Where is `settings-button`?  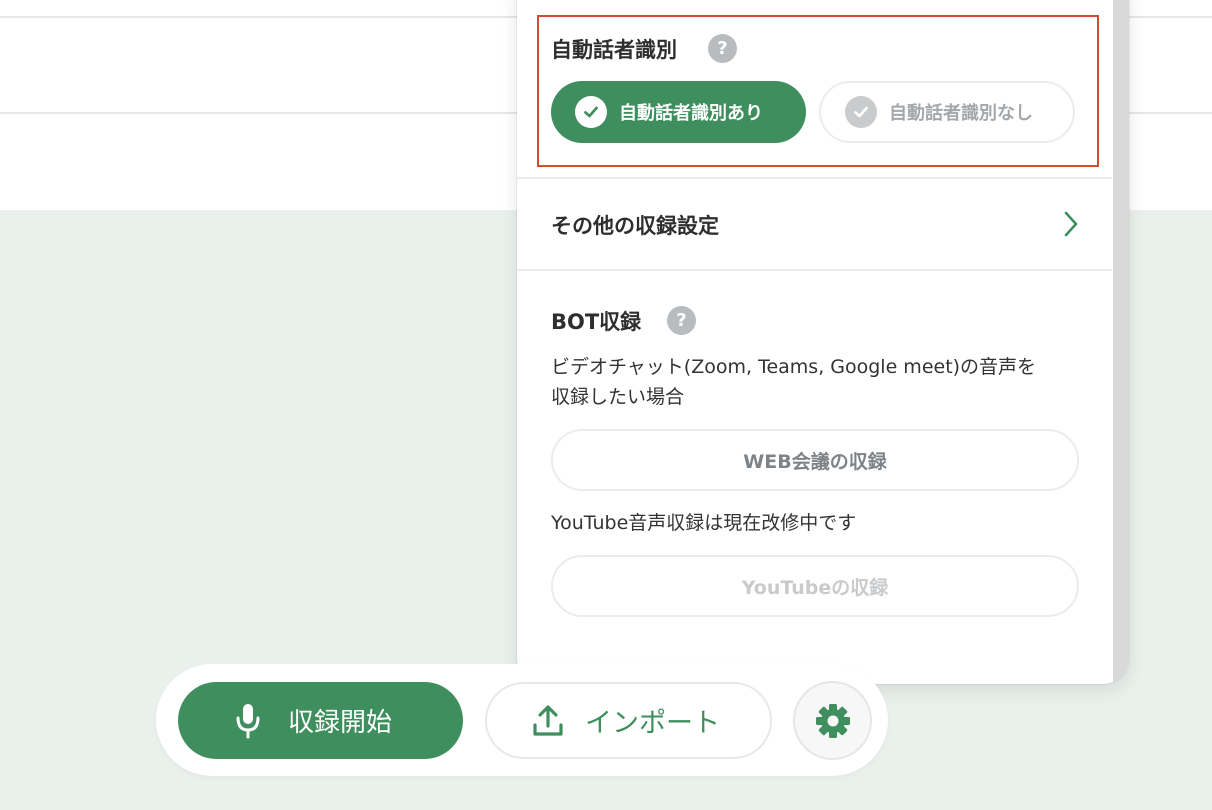 settings-button is located at coordinates (832, 720).